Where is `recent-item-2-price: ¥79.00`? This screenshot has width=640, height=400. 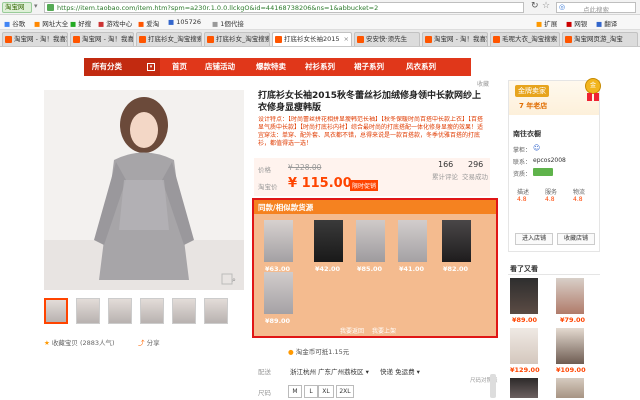 recent-item-2-price: ¥79.00 is located at coordinates (573, 320).